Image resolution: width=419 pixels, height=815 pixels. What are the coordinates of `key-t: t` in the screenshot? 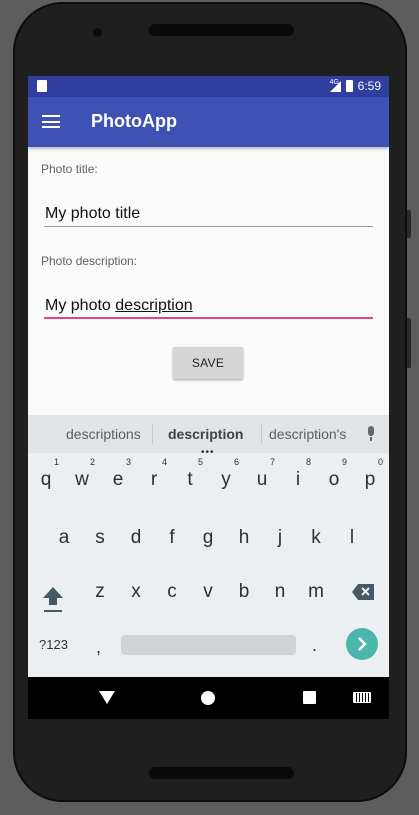 It's located at (190, 480).